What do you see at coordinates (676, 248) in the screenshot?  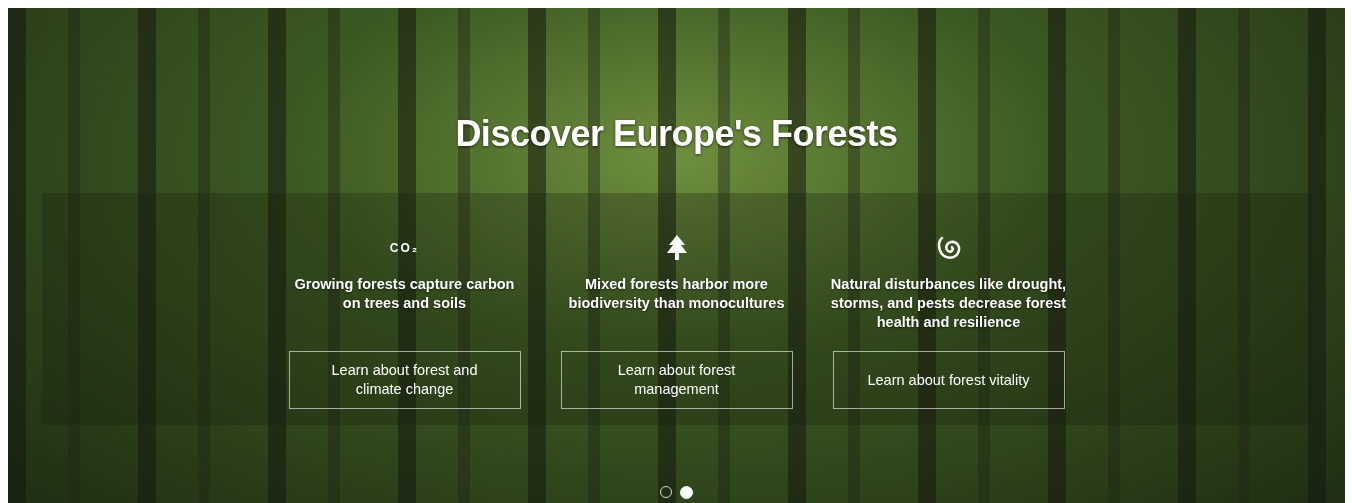 I see `tree-icon` at bounding box center [676, 248].